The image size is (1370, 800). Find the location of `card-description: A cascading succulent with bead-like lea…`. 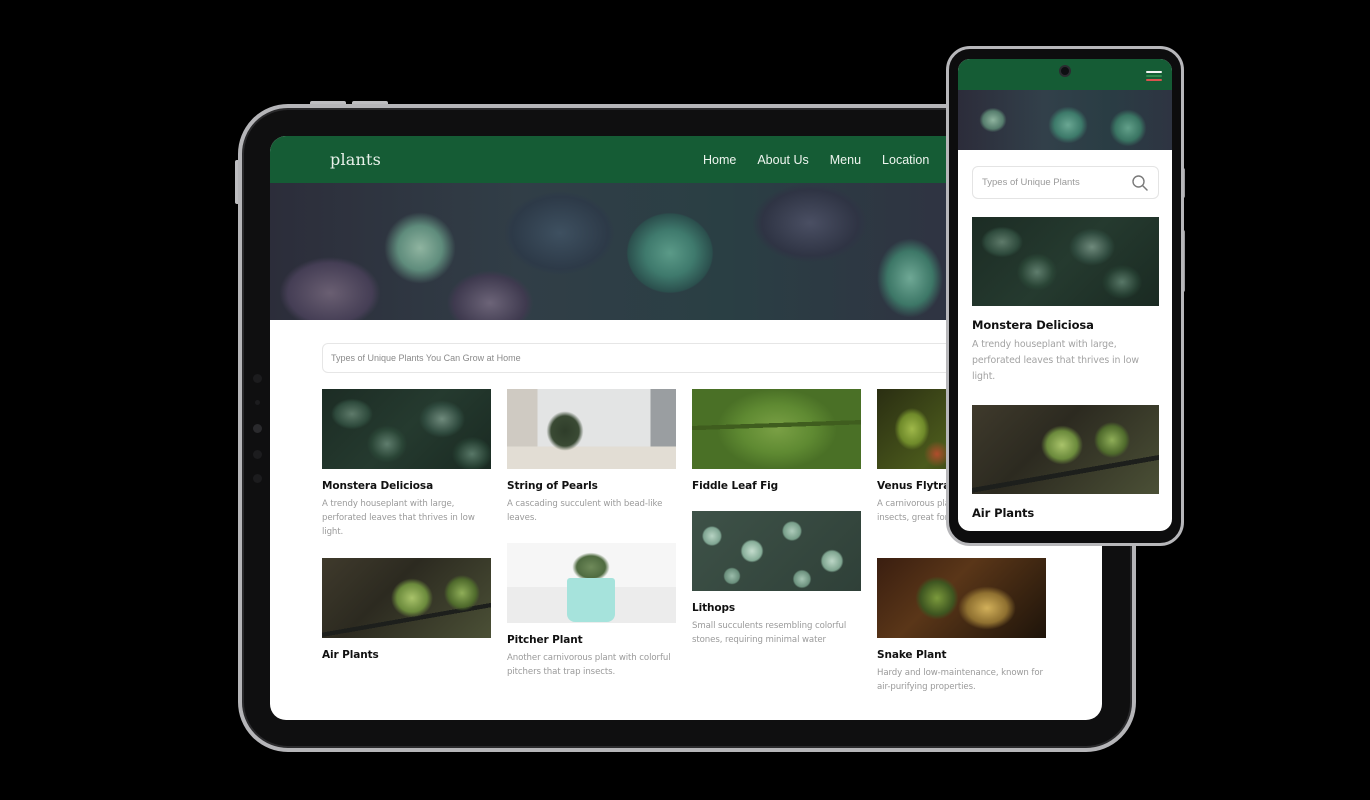

card-description: A cascading succulent with bead-like lea… is located at coordinates (585, 511).